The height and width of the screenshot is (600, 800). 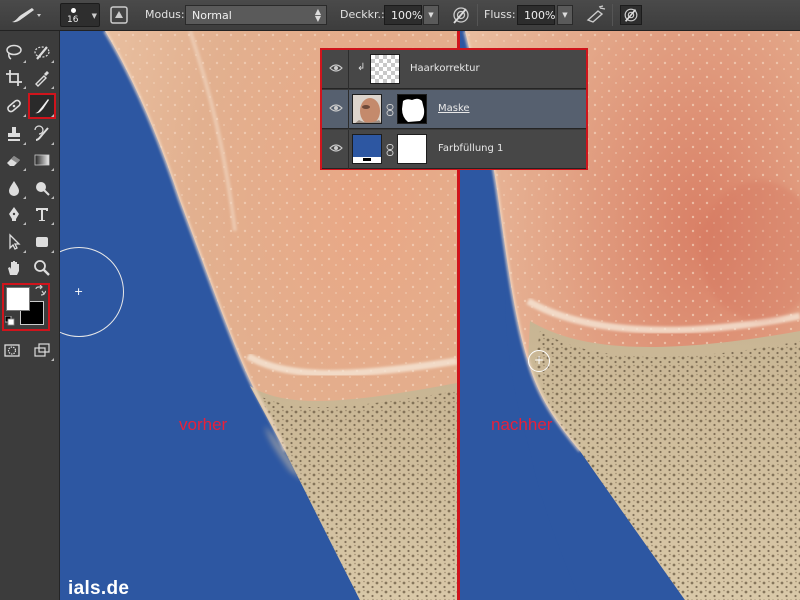 What do you see at coordinates (367, 149) in the screenshot?
I see `fill-layer-thumbnail` at bounding box center [367, 149].